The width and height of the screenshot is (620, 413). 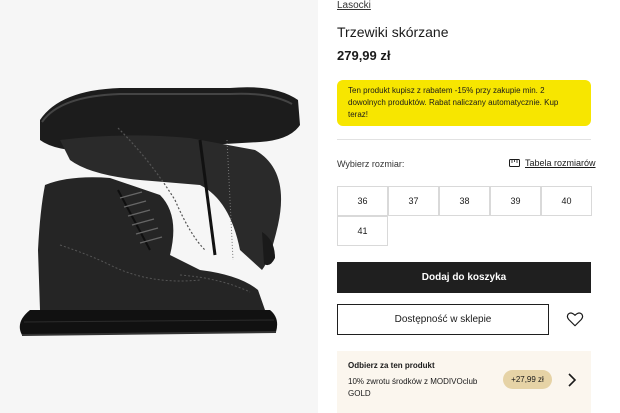 What do you see at coordinates (443, 319) in the screenshot?
I see `store-availability-button: Dostępność w sklepie` at bounding box center [443, 319].